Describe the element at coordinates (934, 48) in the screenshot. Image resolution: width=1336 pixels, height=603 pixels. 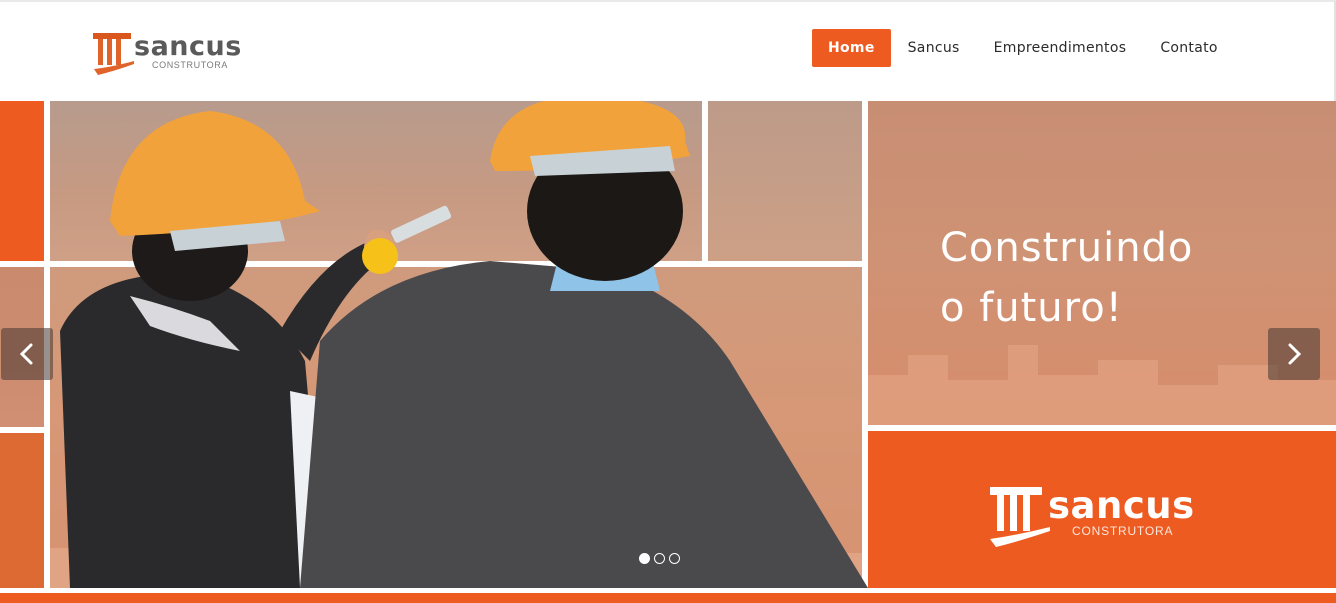
I see `nav-sancus: Sancus` at that location.